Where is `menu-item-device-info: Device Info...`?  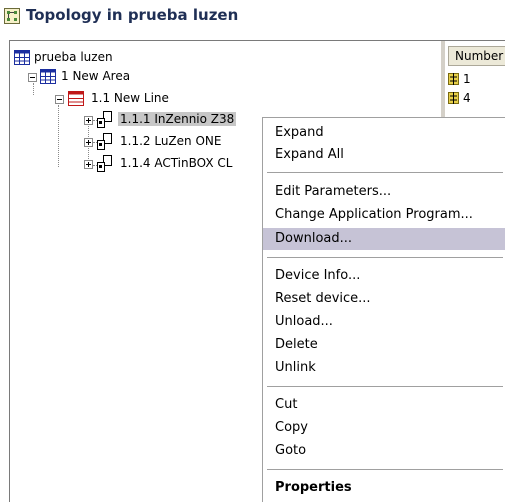 menu-item-device-info: Device Info... is located at coordinates (384, 276).